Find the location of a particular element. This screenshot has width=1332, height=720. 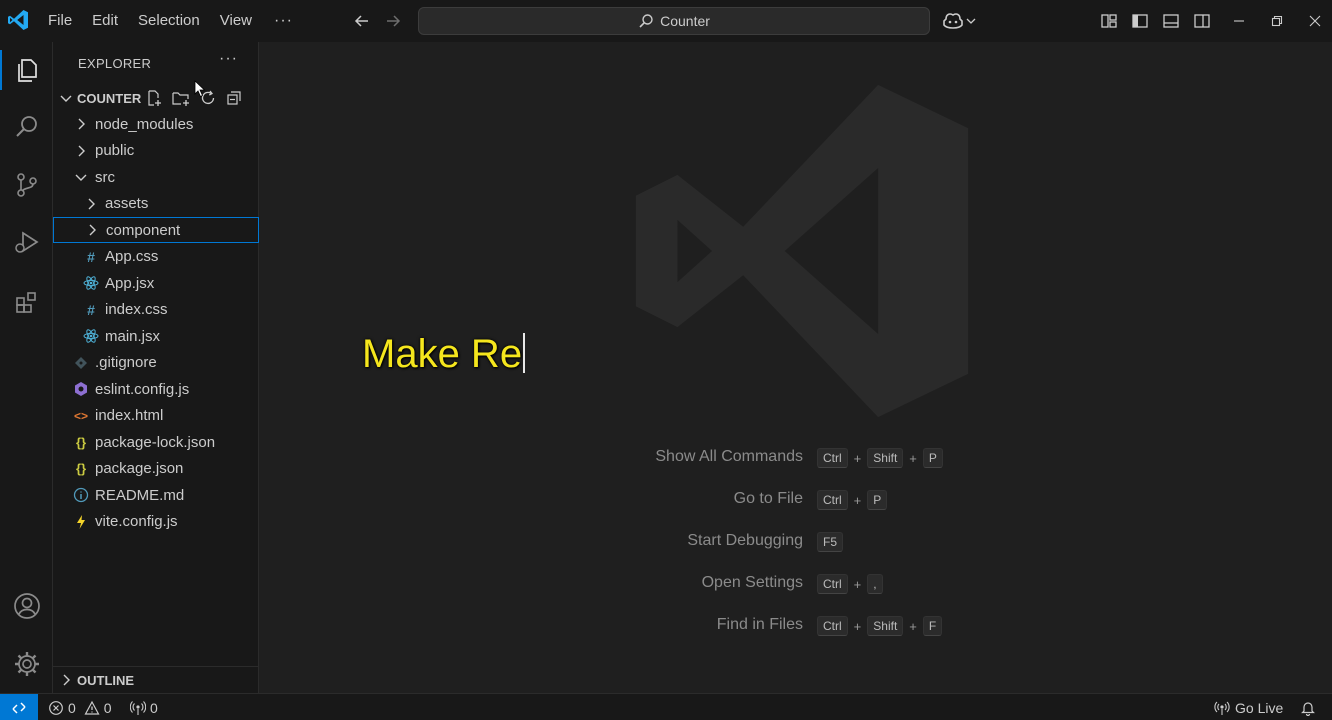

source-control-icon is located at coordinates (26, 185).